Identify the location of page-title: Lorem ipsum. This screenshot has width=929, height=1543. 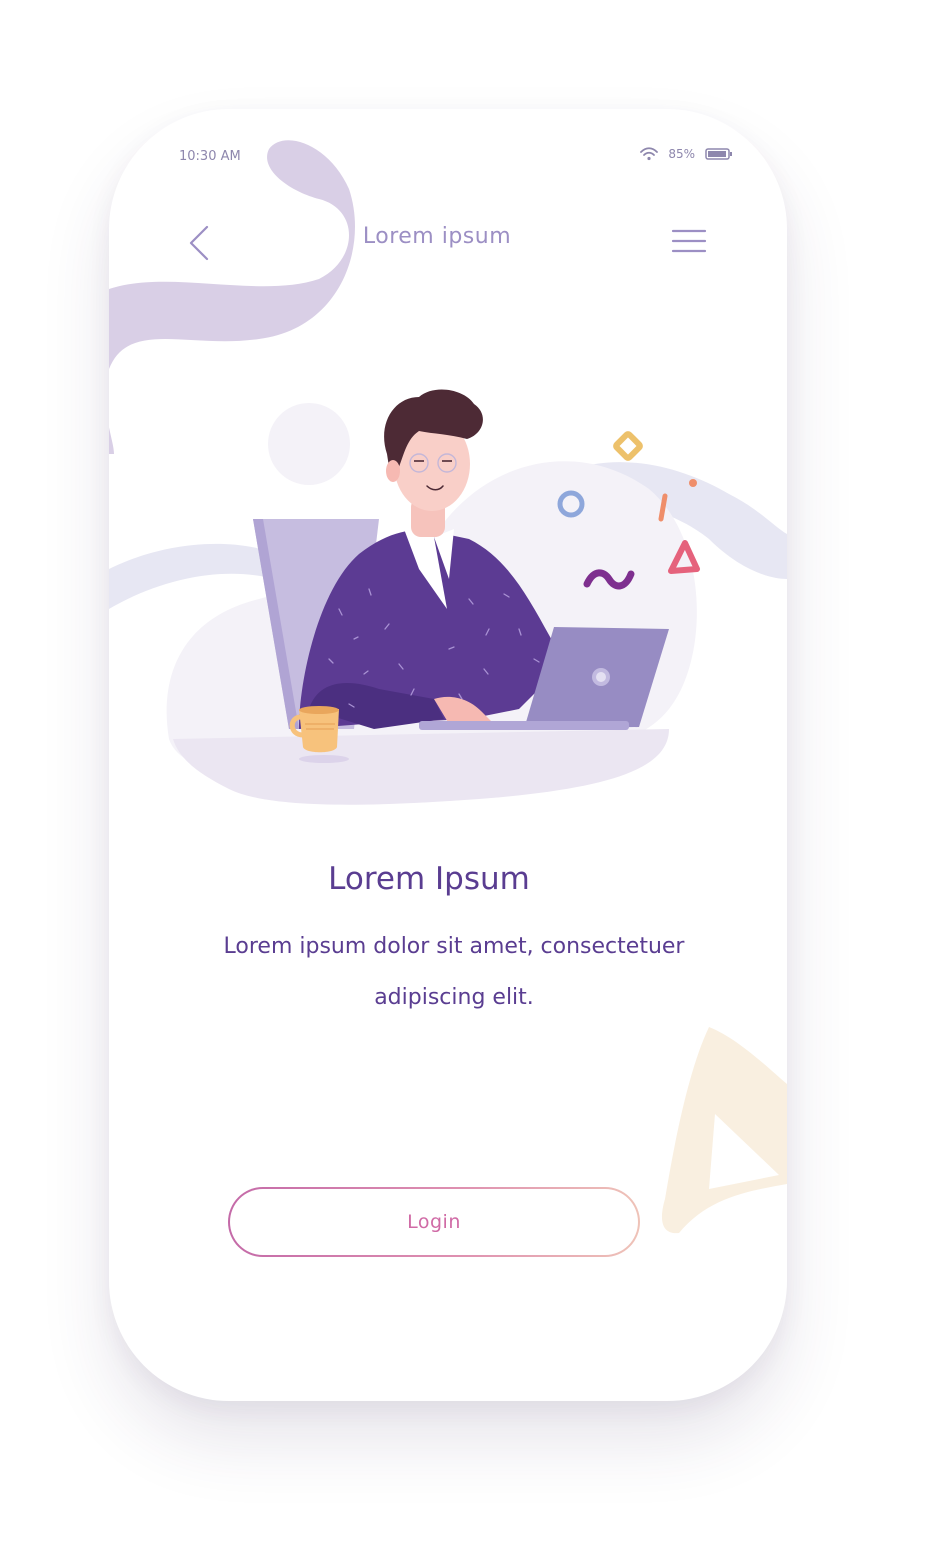
(437, 236).